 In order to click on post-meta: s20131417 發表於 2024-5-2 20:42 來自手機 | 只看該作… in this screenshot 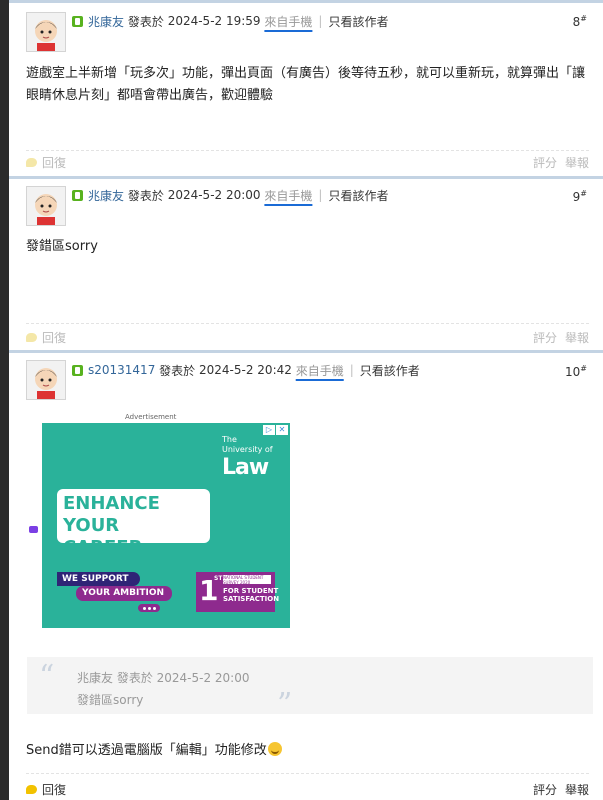, I will do `click(246, 370)`.